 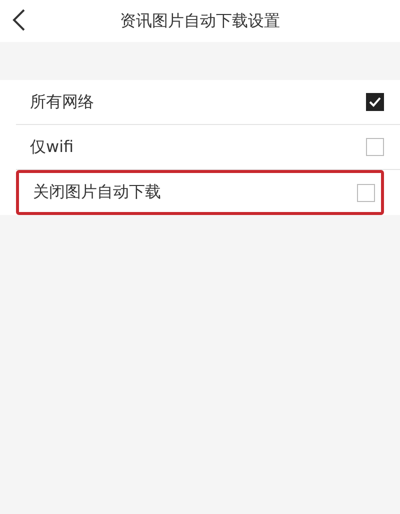 What do you see at coordinates (208, 102) in the screenshot?
I see `option-row: 所有网络` at bounding box center [208, 102].